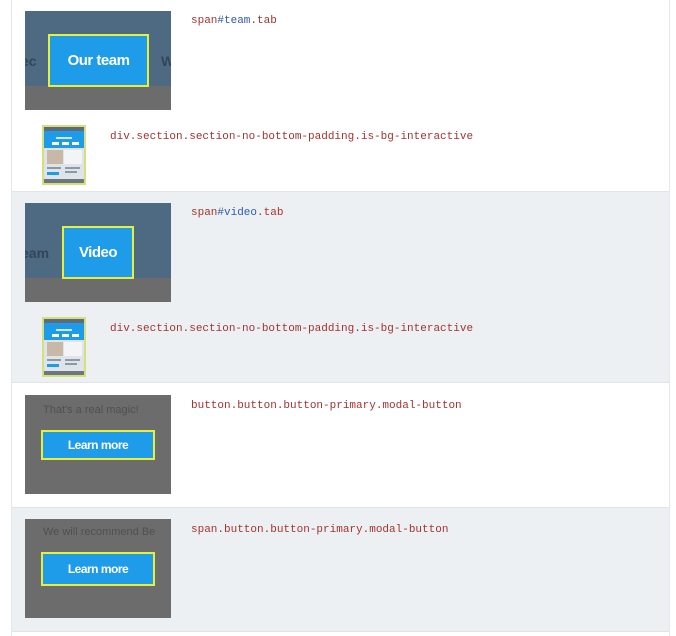 This screenshot has width=676, height=636. What do you see at coordinates (319, 530) in the screenshot?
I see `selector-text: span.button.button-primary.modal-button` at bounding box center [319, 530].